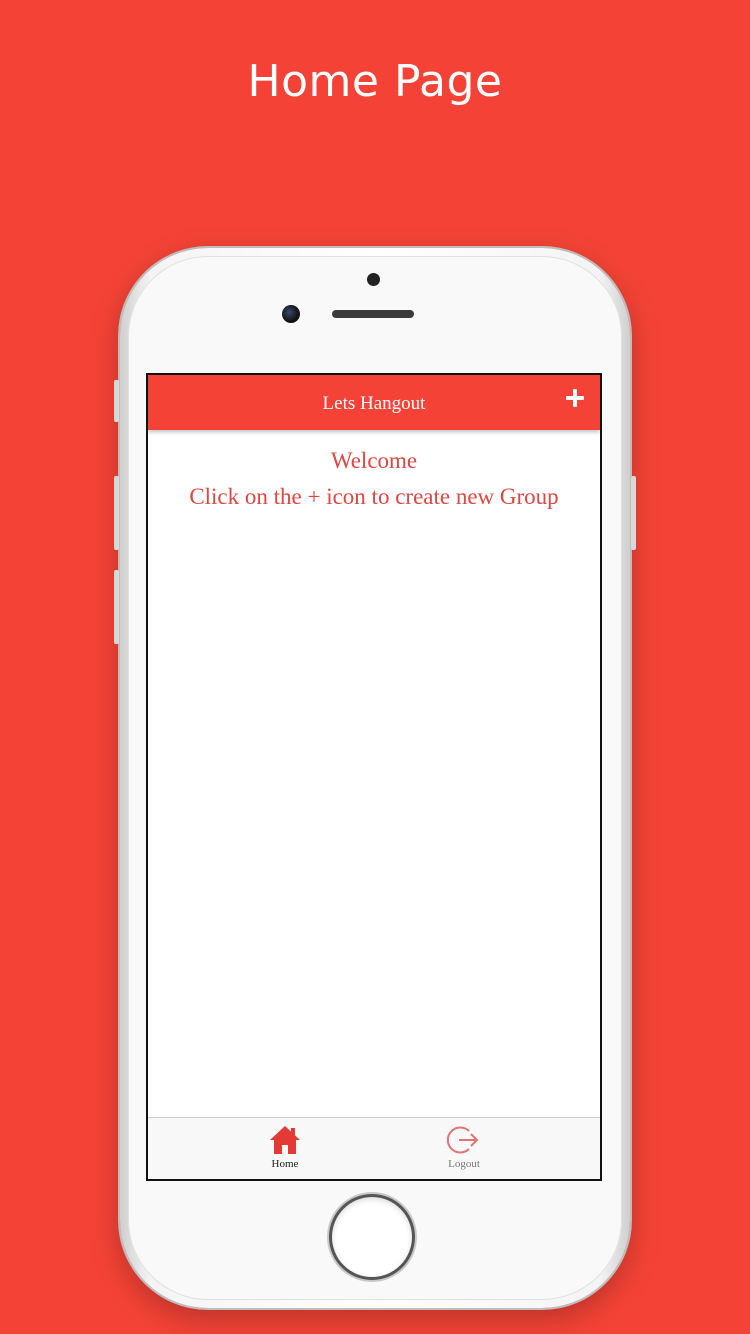  What do you see at coordinates (373, 279) in the screenshot?
I see `proximity-sensor` at bounding box center [373, 279].